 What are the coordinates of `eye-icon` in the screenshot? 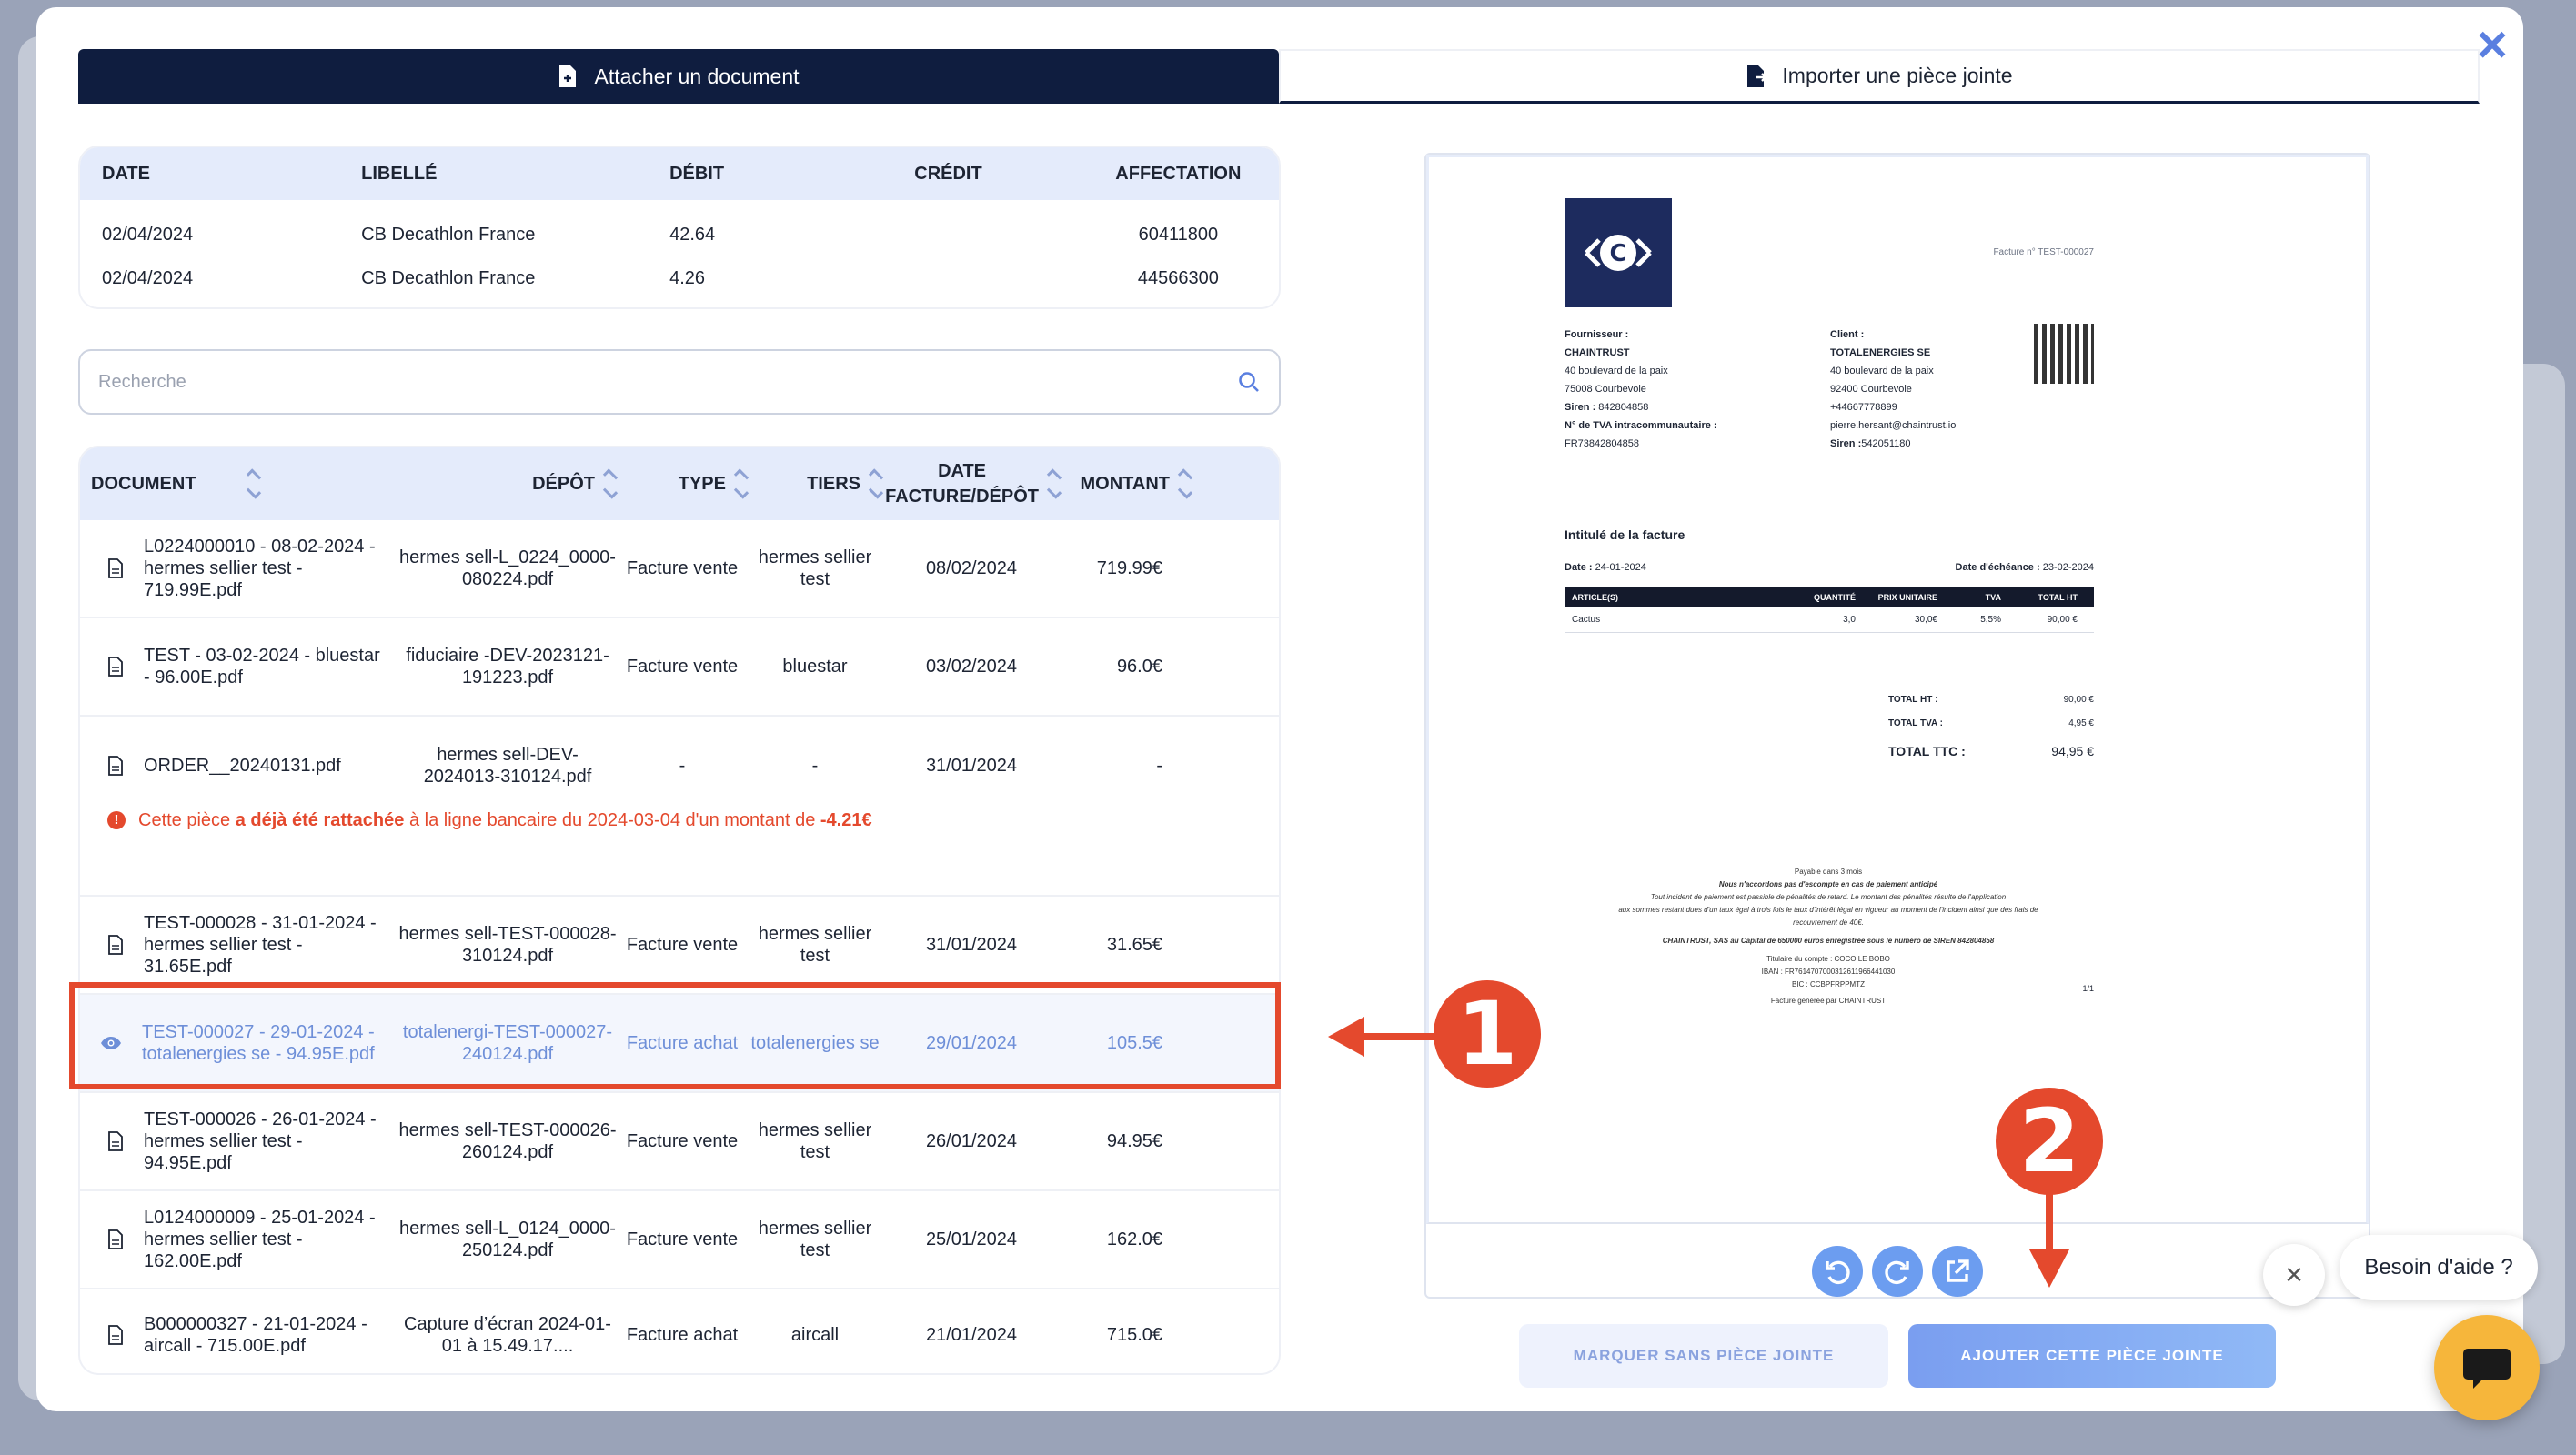 It's located at (111, 1043).